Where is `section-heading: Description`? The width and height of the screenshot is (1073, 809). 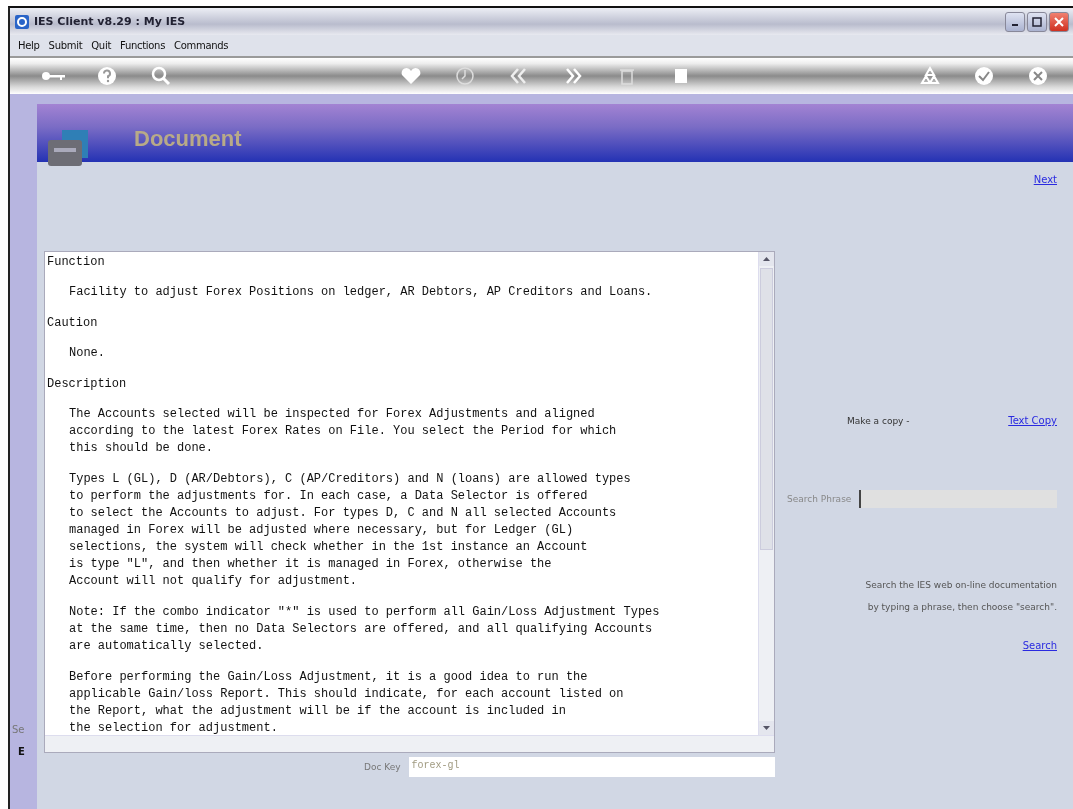
section-heading: Description is located at coordinates (87, 384).